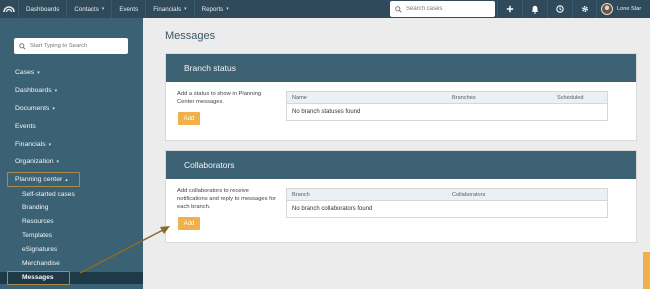 The height and width of the screenshot is (289, 650). Describe the element at coordinates (41, 263) in the screenshot. I see `sidebar-subitem-merchandise: Merchandise` at that location.